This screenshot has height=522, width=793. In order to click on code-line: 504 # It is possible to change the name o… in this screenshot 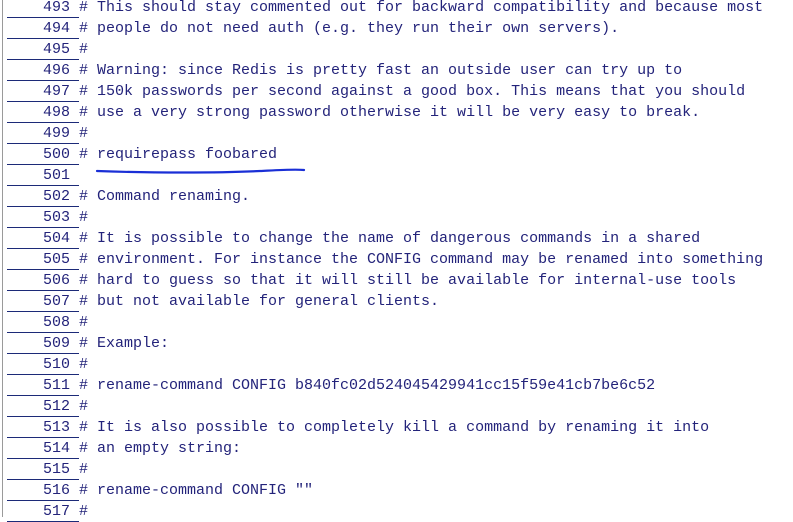, I will do `click(396, 238)`.